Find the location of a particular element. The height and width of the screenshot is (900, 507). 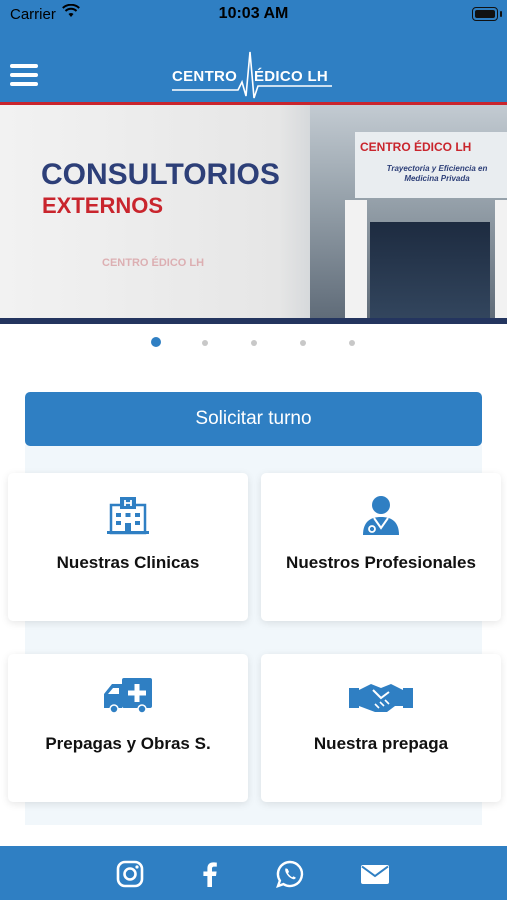

card-label: Nuestra prepaga is located at coordinates (381, 743).